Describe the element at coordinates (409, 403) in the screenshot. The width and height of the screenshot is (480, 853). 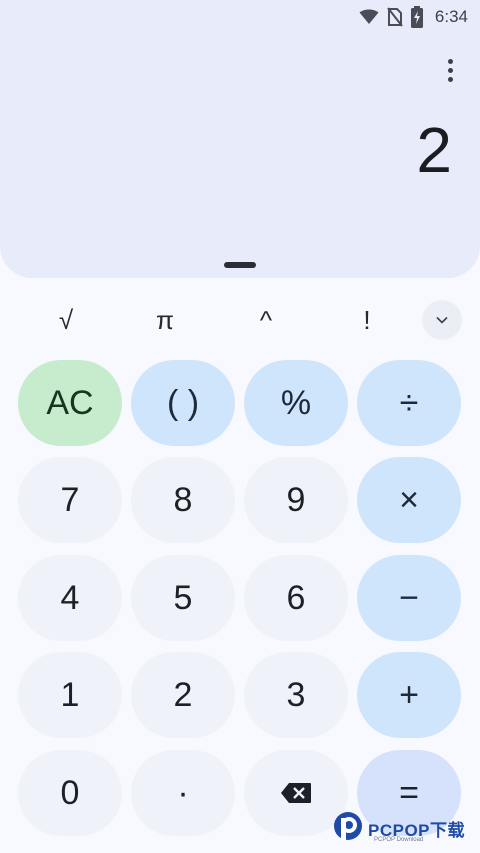
I see `divide-button: ÷` at that location.